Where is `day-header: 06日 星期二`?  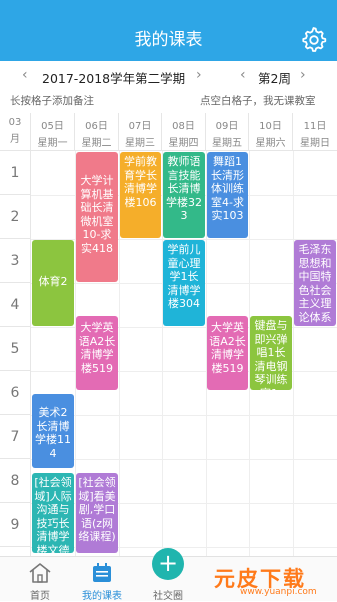
day-header: 06日 星期二 is located at coordinates (97, 132).